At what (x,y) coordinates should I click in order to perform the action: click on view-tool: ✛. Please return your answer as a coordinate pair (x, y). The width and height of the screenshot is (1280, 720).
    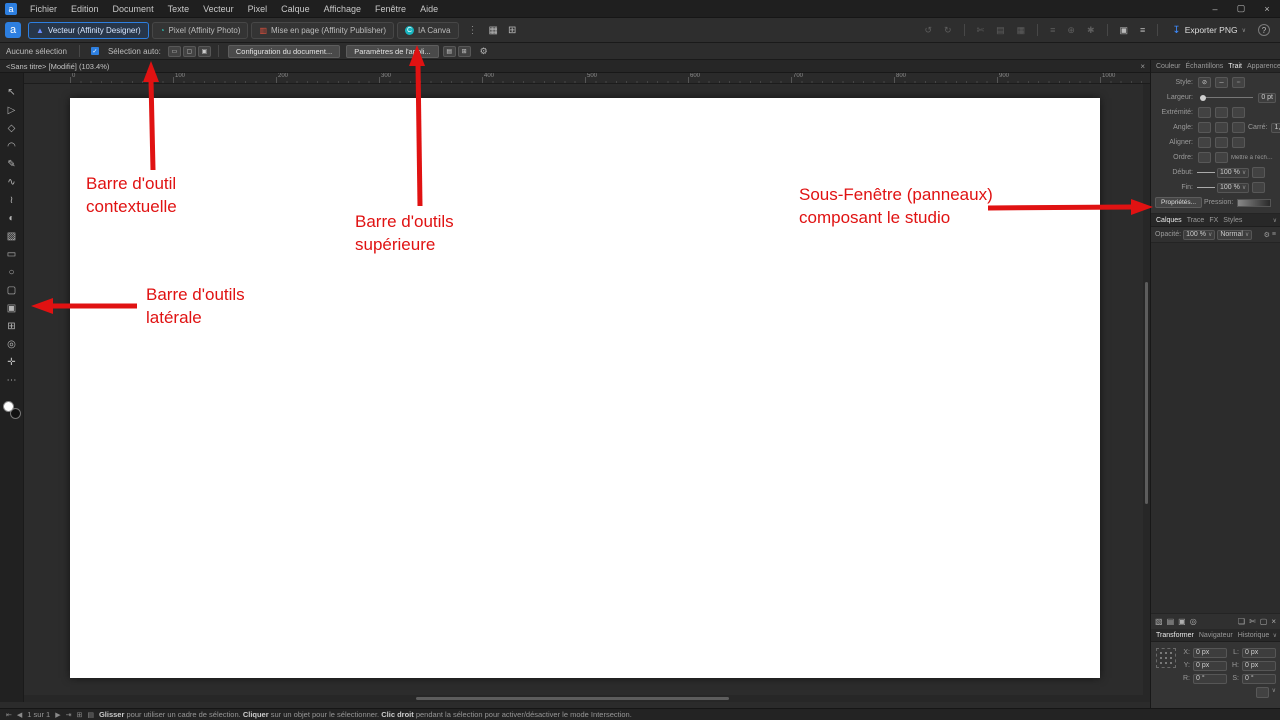
    Looking at the image, I should click on (12, 362).